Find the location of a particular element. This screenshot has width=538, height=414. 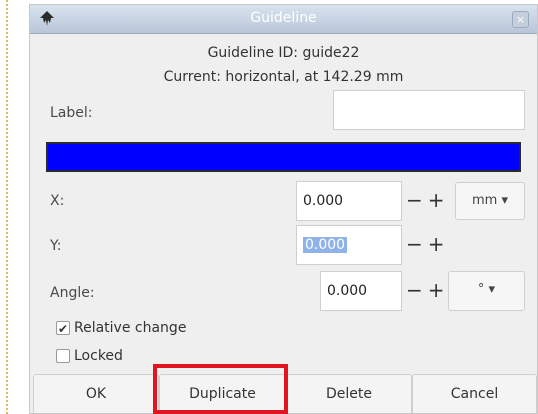

relative-change-label: Relative change is located at coordinates (130, 328).